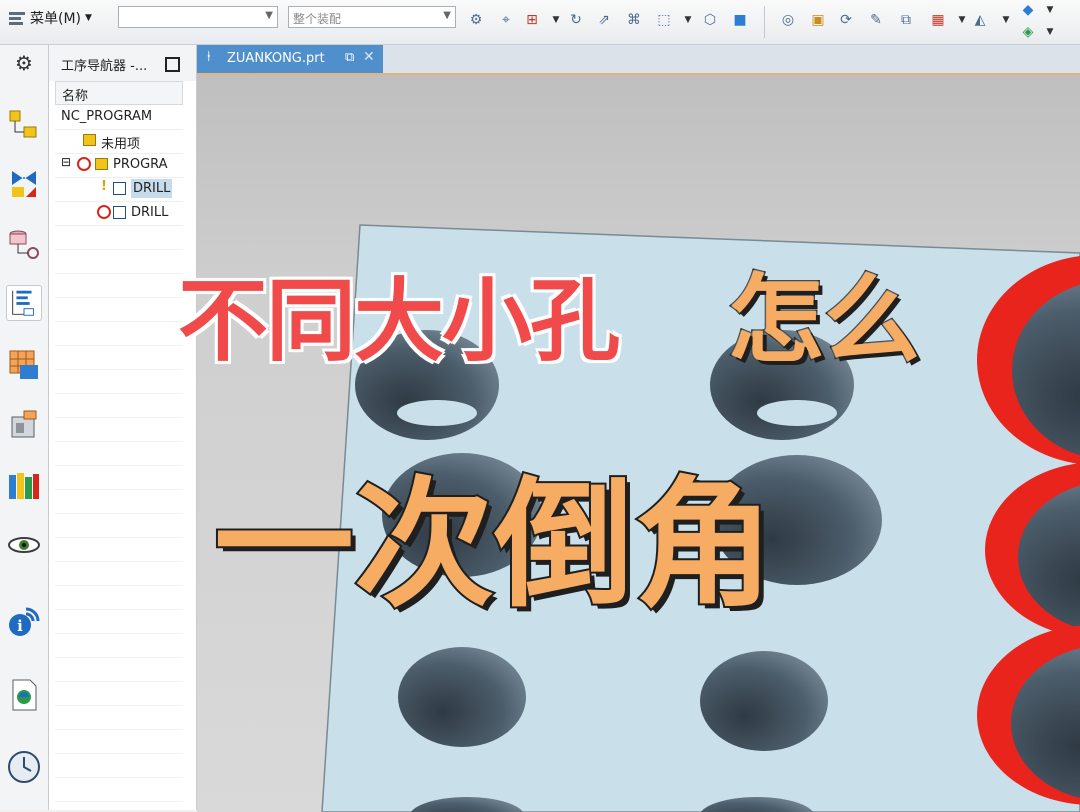 The width and height of the screenshot is (1080, 812). What do you see at coordinates (119, 117) in the screenshot?
I see `tree-row-nc-program: NC_PROGRAM` at bounding box center [119, 117].